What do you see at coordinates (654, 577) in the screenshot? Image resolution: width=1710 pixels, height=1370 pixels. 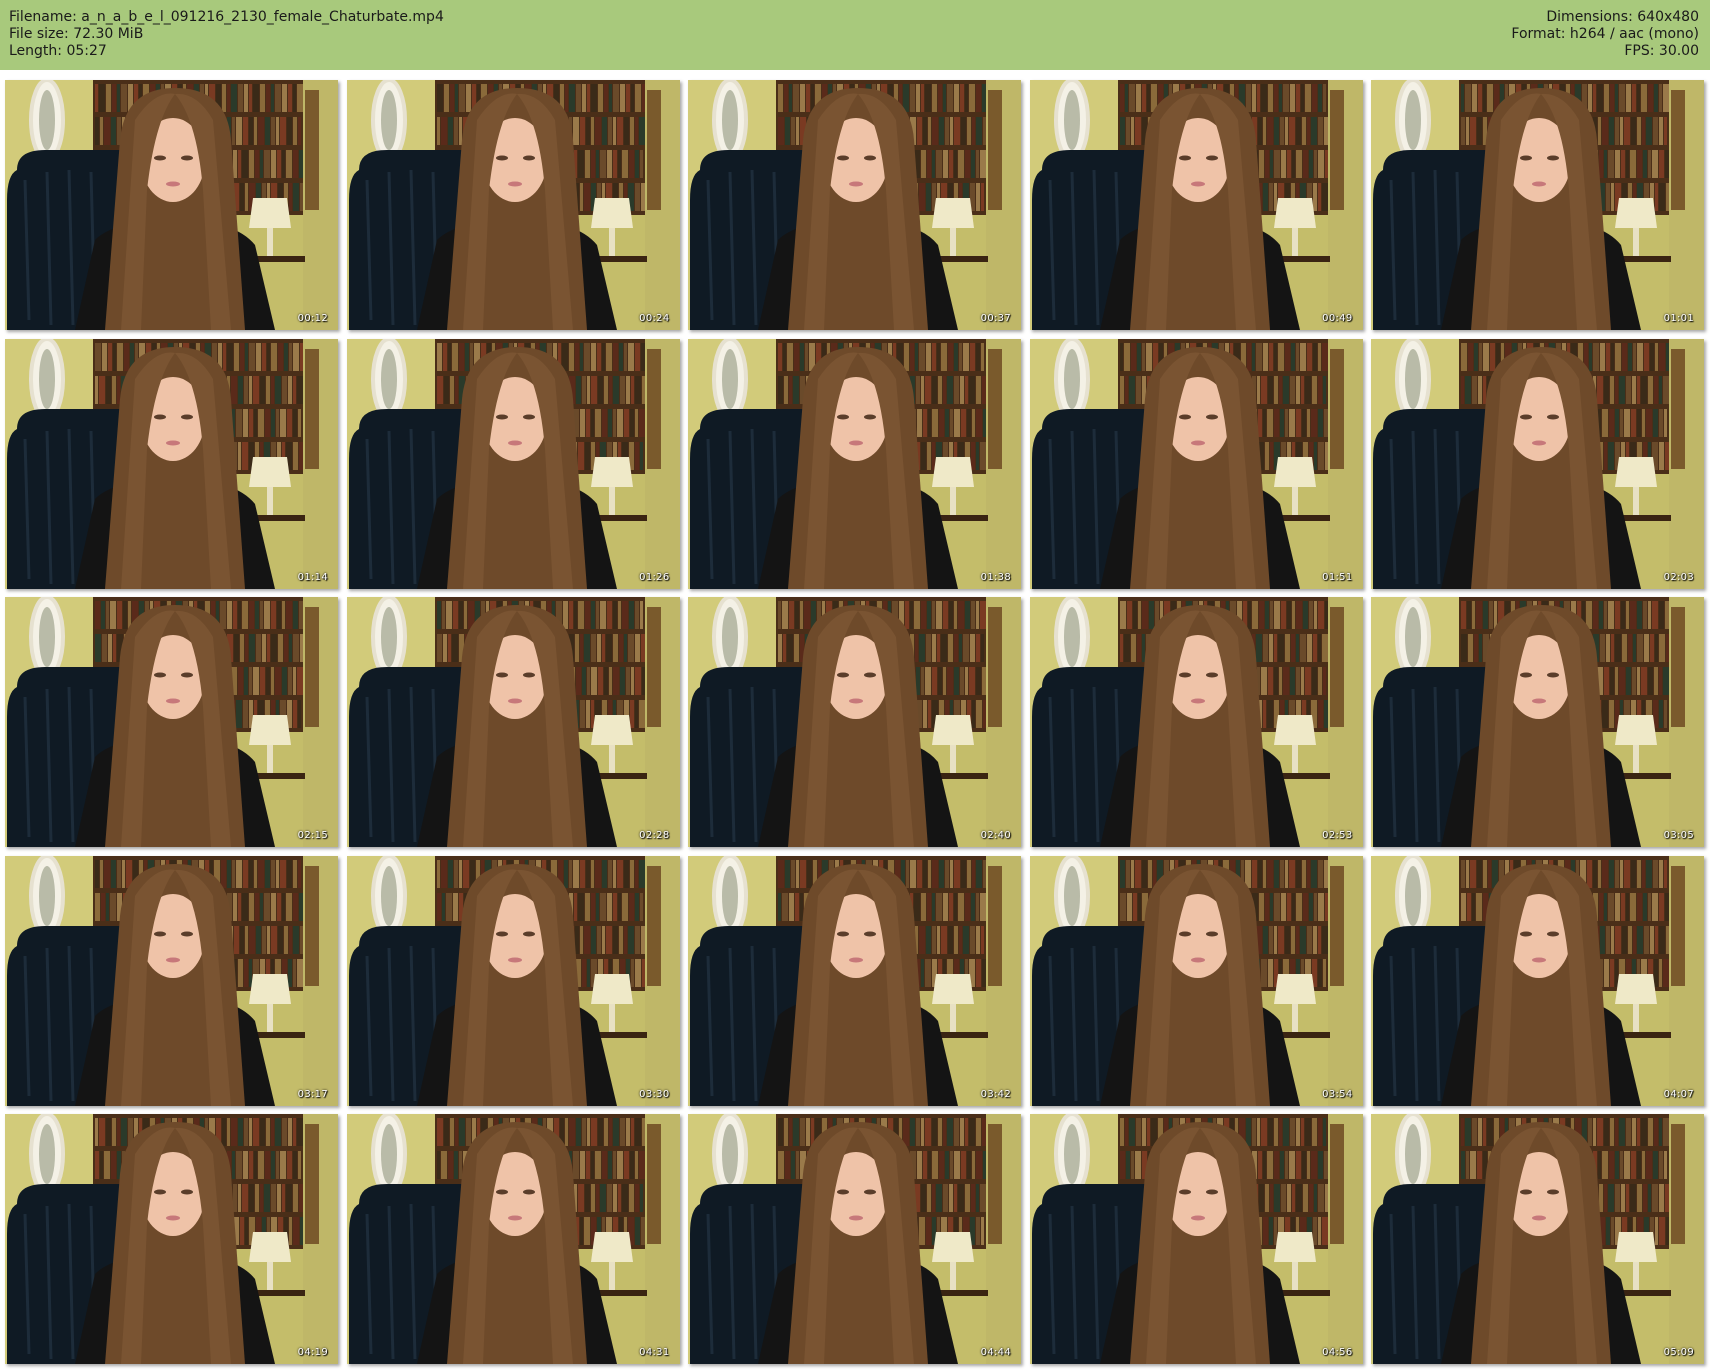 I see `timestamp-label: 01:26` at bounding box center [654, 577].